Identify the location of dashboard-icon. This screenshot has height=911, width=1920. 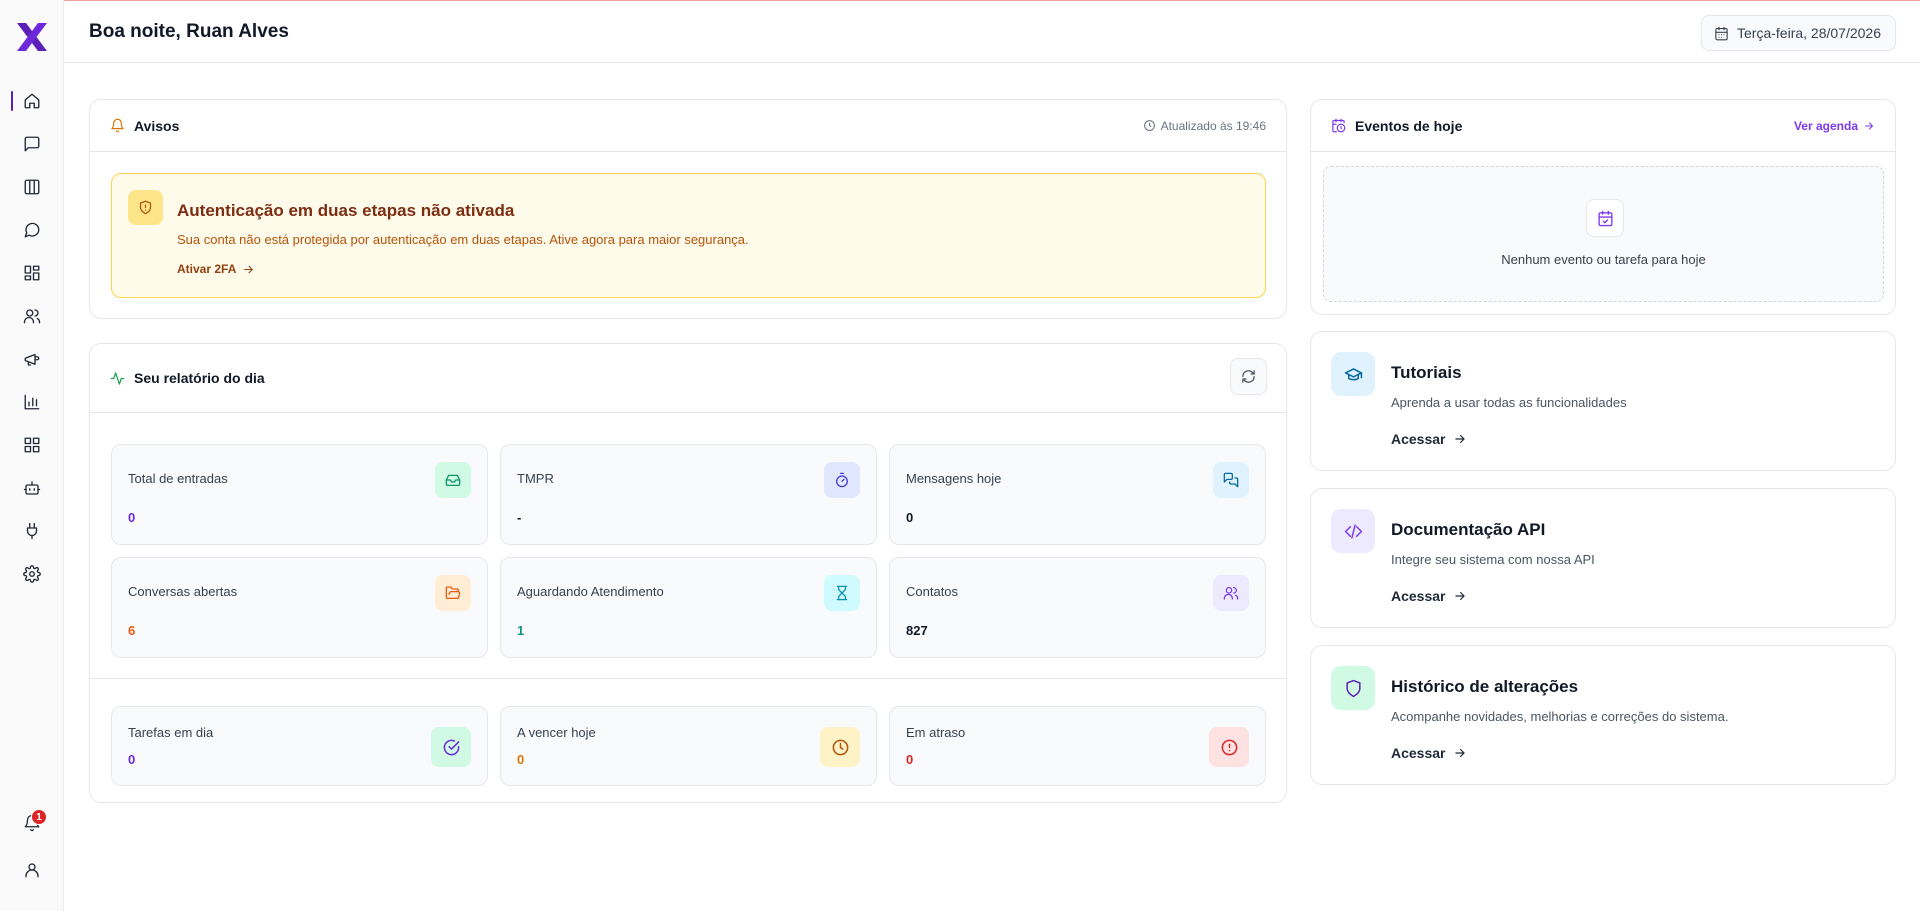
(32, 273).